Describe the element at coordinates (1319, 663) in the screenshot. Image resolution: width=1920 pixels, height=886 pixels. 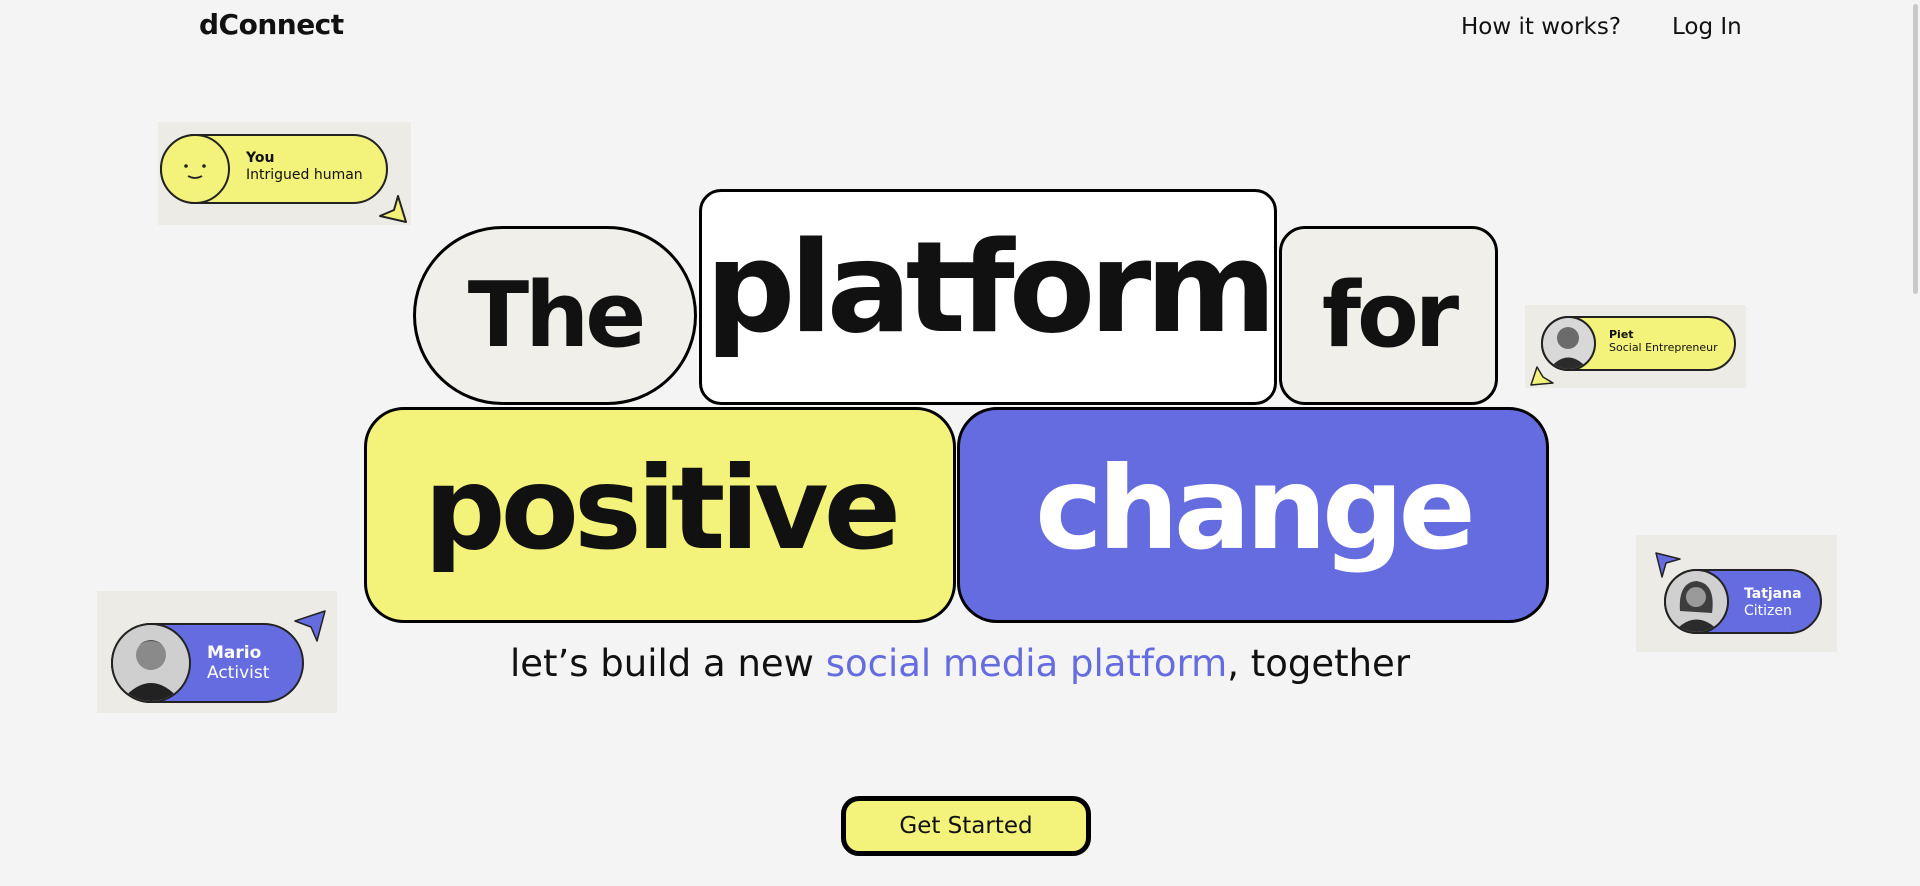
I see `tagline-text-after: , together` at that location.